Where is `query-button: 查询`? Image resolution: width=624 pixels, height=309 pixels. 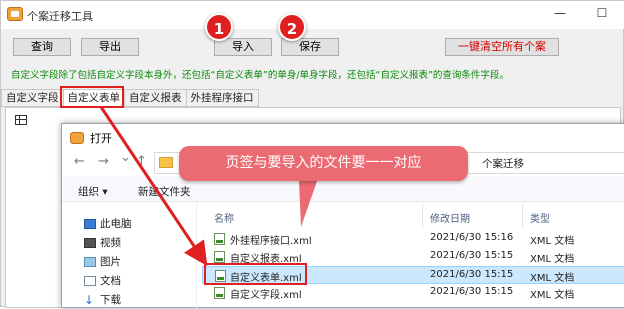 query-button: 查询 is located at coordinates (42, 47).